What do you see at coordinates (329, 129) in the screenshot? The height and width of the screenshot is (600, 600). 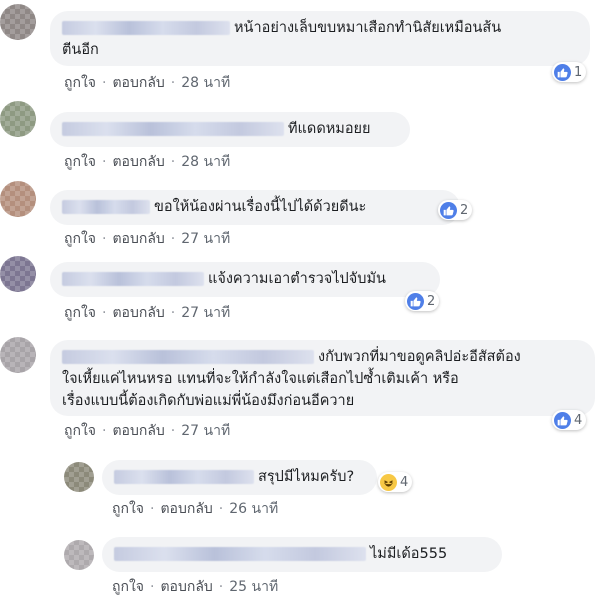 I see `comment-text: ทีแดดหมอยย` at bounding box center [329, 129].